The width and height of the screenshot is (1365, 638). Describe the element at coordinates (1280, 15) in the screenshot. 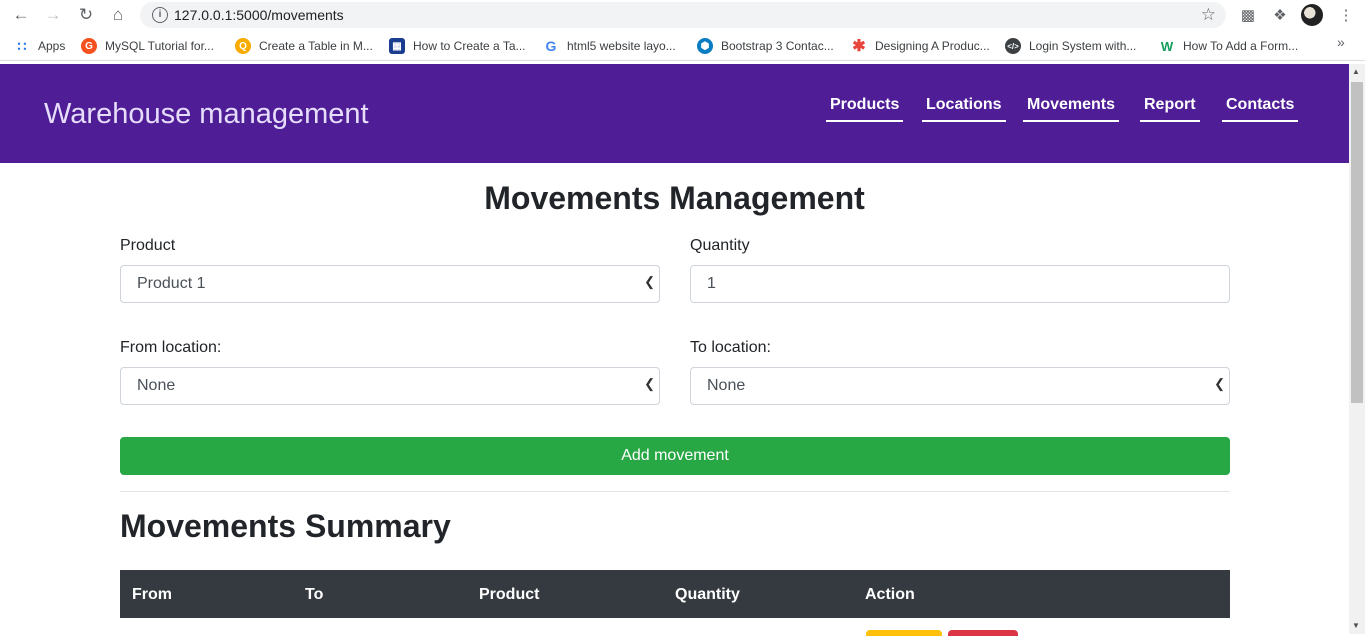

I see `puzzle-extension-icon: ❖` at that location.